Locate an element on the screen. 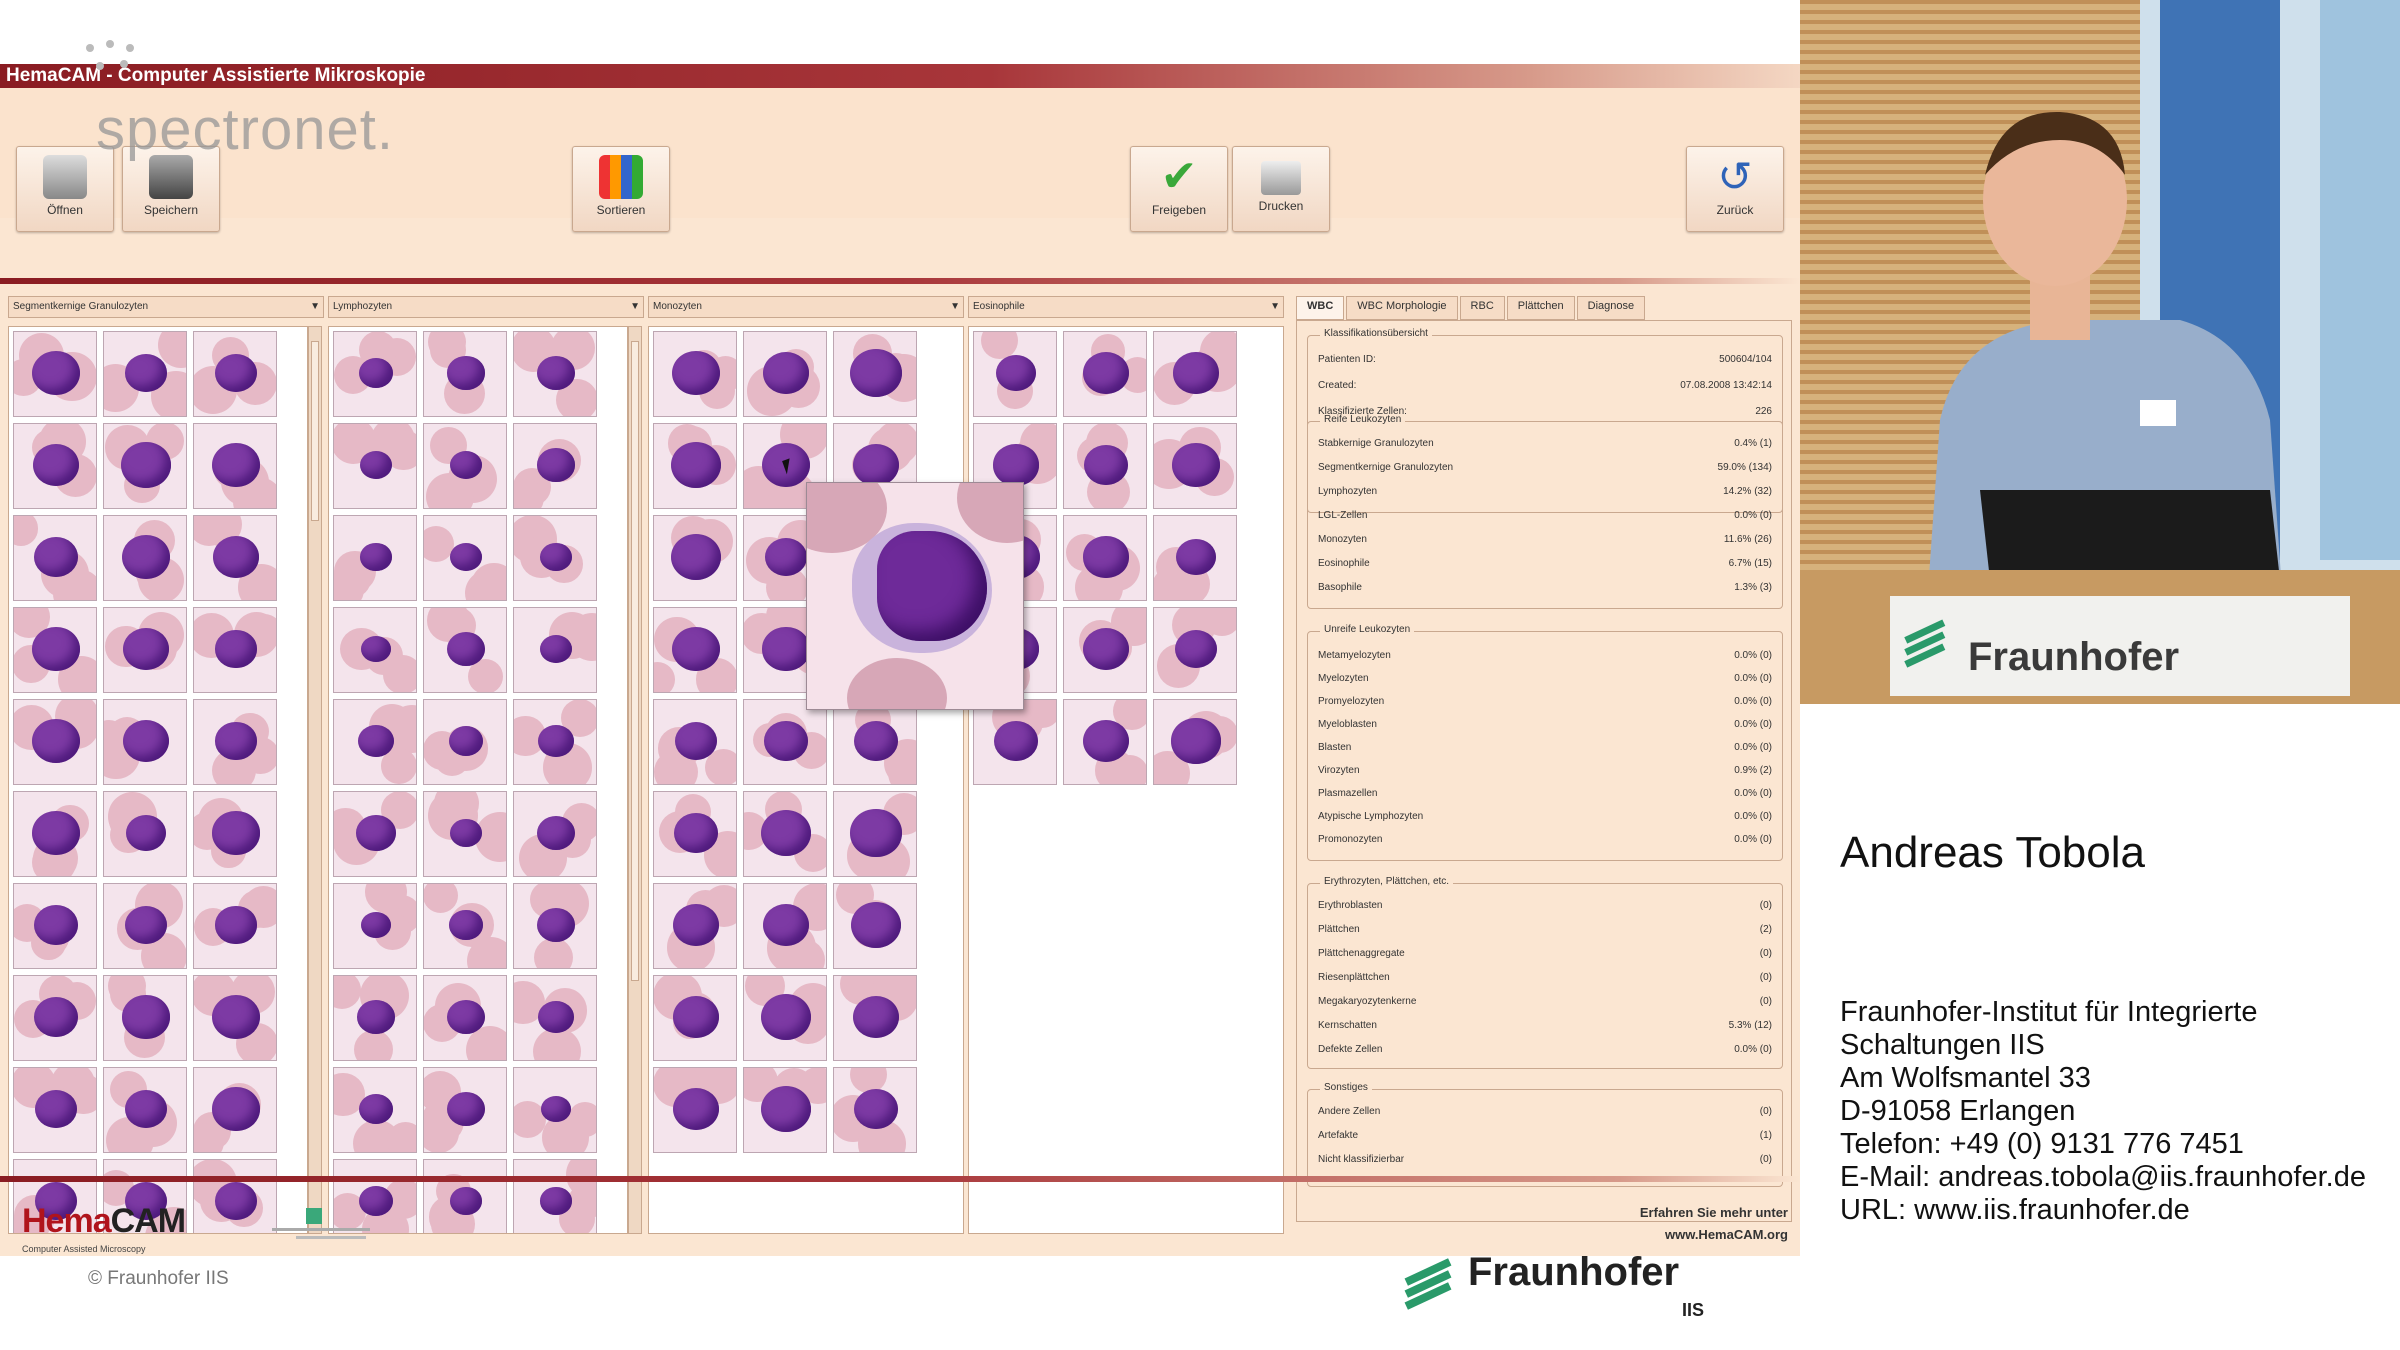  sort-button: Sortieren is located at coordinates (621, 189).